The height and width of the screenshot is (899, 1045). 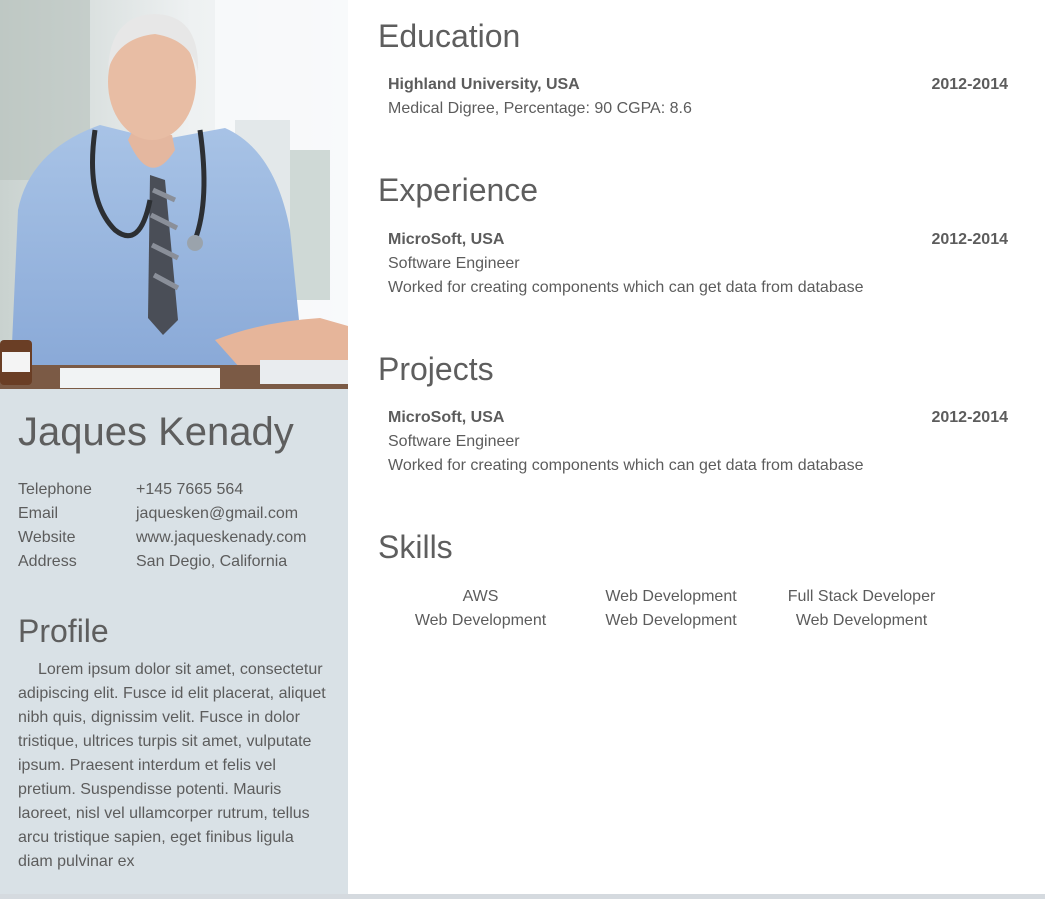 I want to click on profile-heading: Profile, so click(x=63, y=631).